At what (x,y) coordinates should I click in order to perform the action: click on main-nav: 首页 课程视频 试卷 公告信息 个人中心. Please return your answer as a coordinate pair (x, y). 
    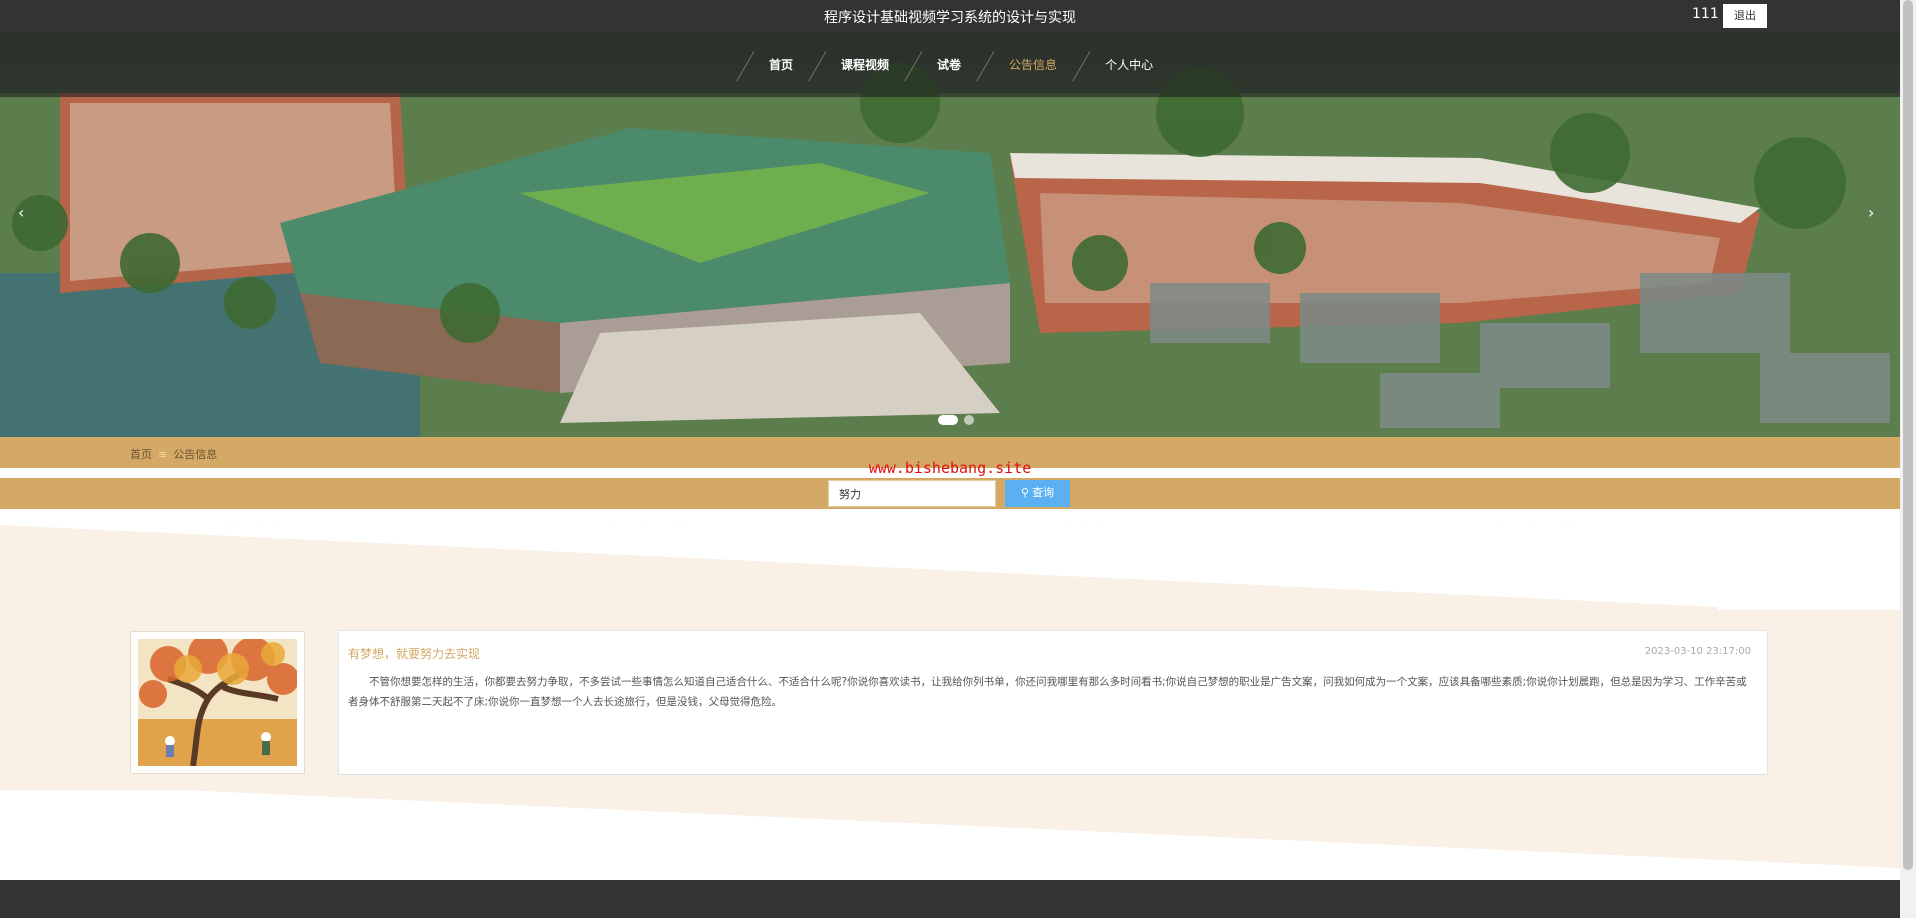
    Looking at the image, I should click on (950, 65).